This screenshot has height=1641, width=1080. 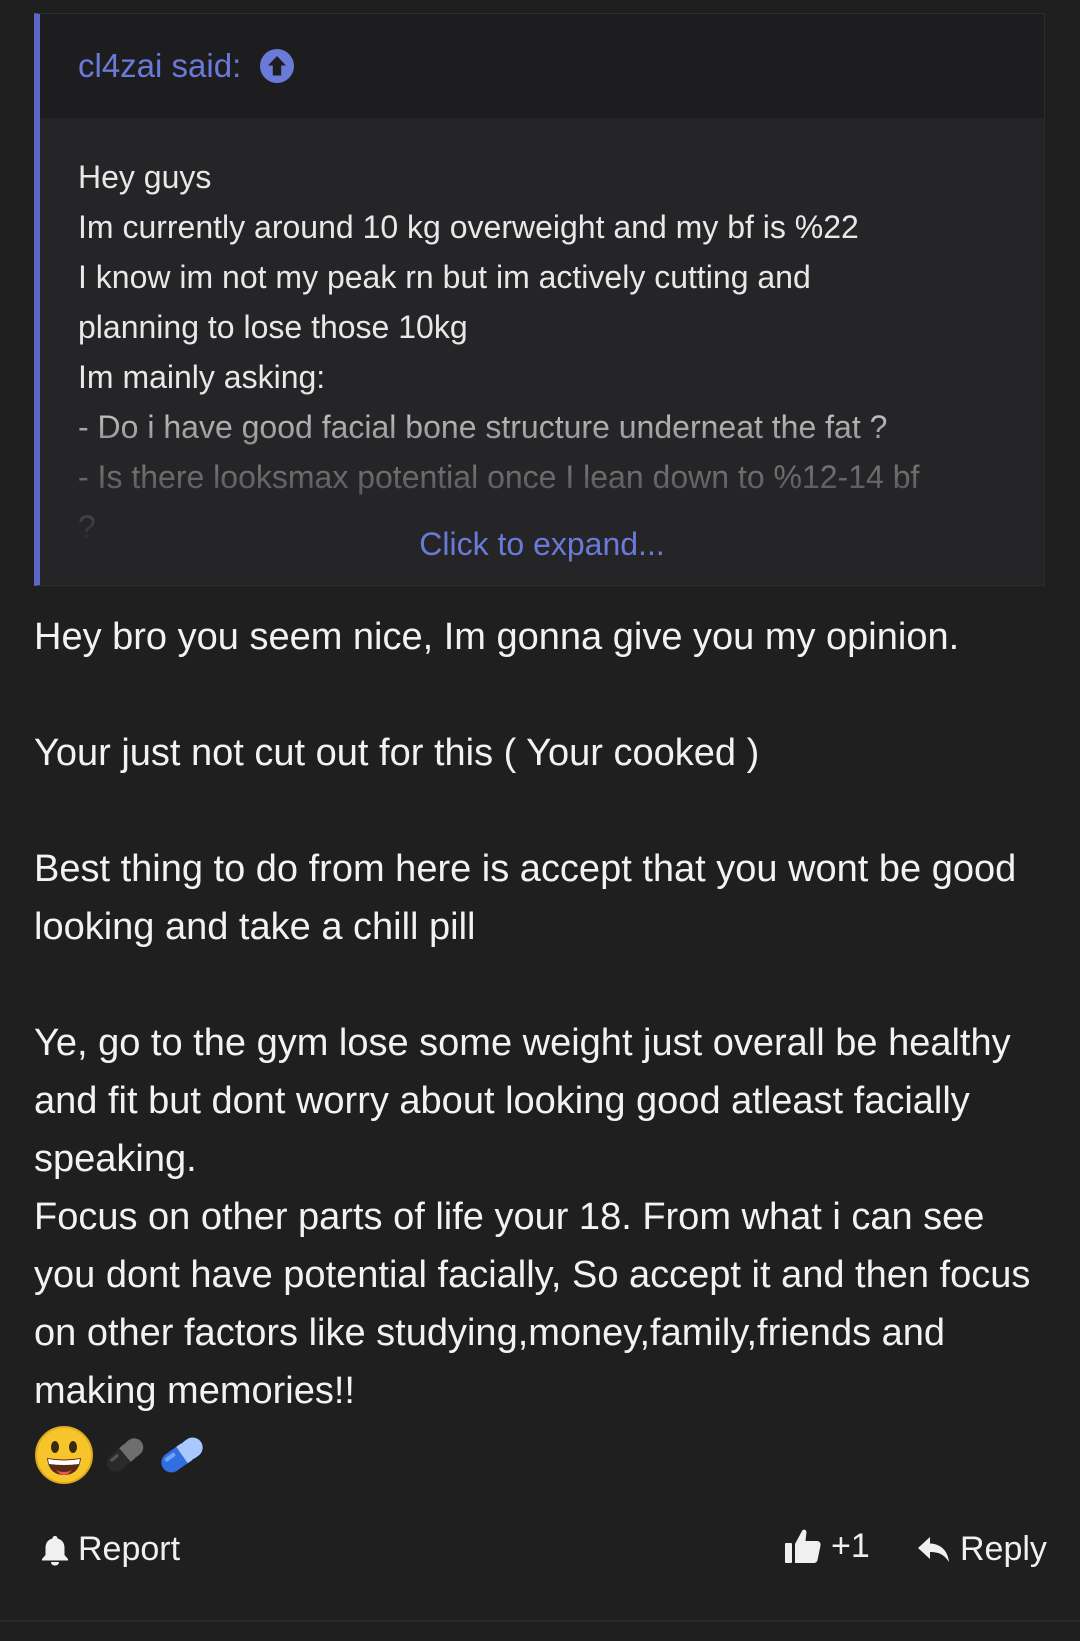 I want to click on quote-line: Im mainly asking:, so click(x=202, y=377).